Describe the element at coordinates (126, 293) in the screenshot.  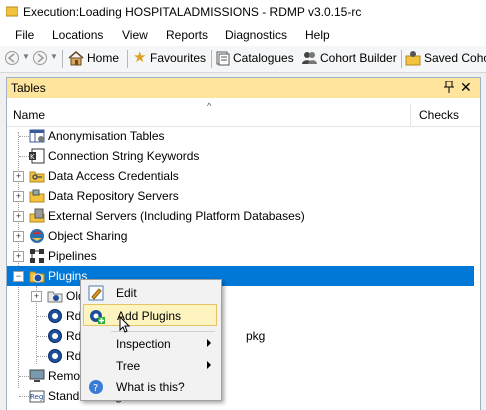
I see `menu-item-label: Edit` at that location.